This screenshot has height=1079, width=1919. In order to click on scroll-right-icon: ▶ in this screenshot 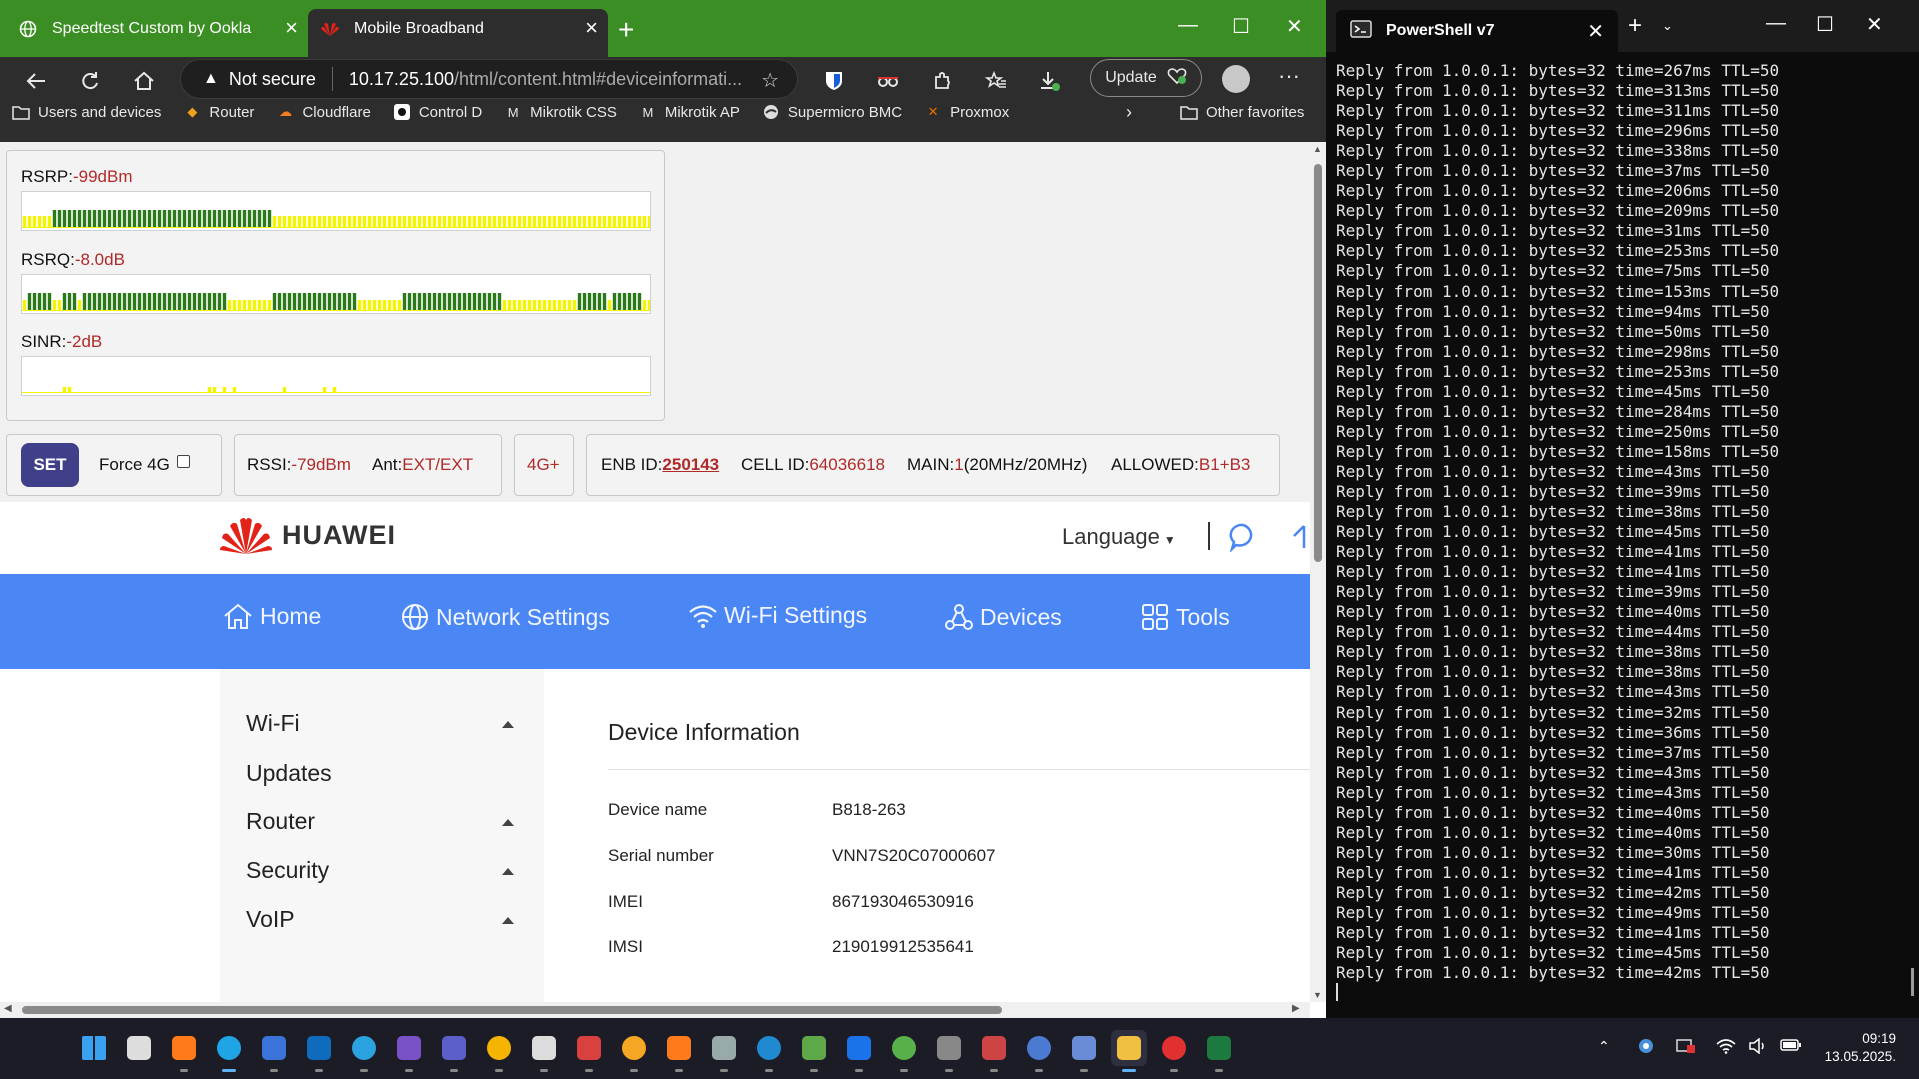, I will do `click(1296, 1008)`.